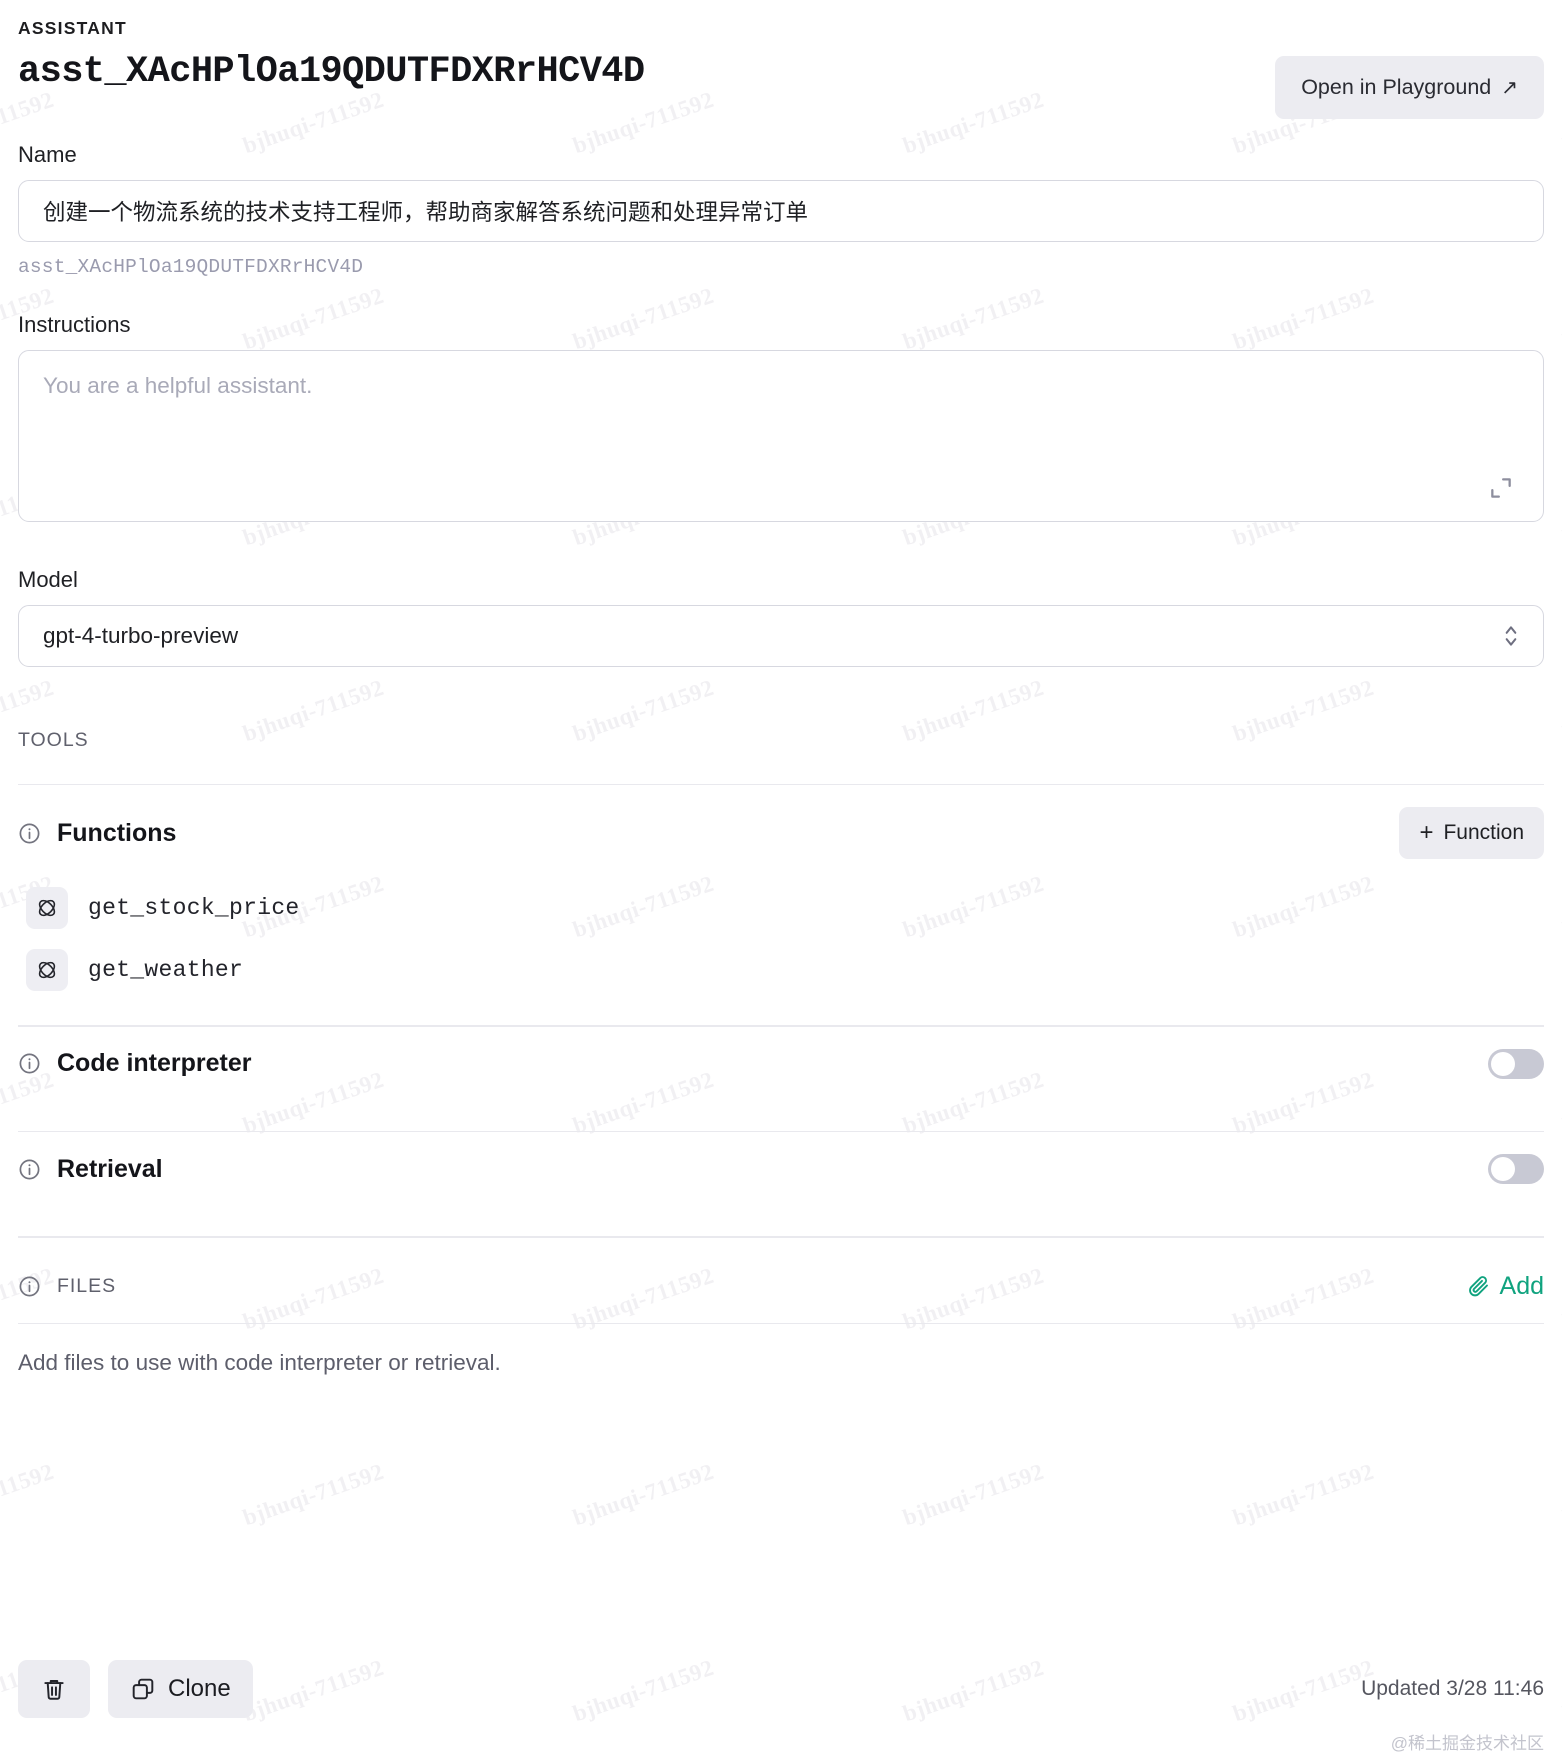 This screenshot has height=1762, width=1562. What do you see at coordinates (1516, 1063) in the screenshot?
I see `code-interpreter-toggle` at bounding box center [1516, 1063].